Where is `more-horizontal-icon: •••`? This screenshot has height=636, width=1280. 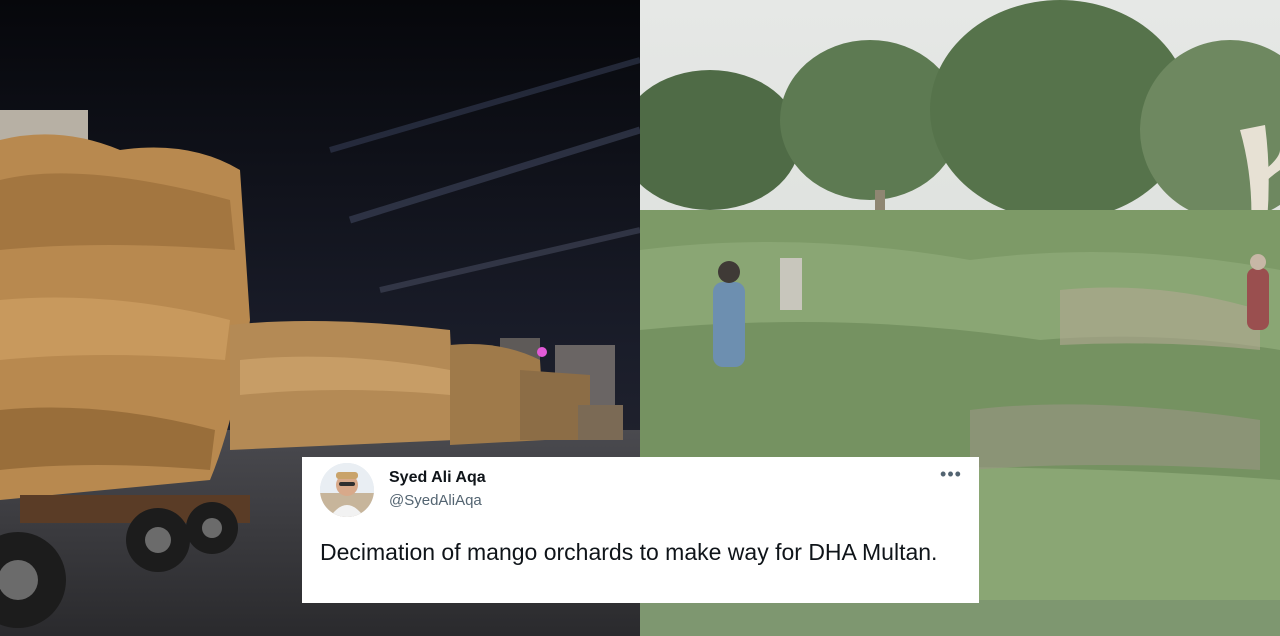
more-horizontal-icon: ••• is located at coordinates (951, 474).